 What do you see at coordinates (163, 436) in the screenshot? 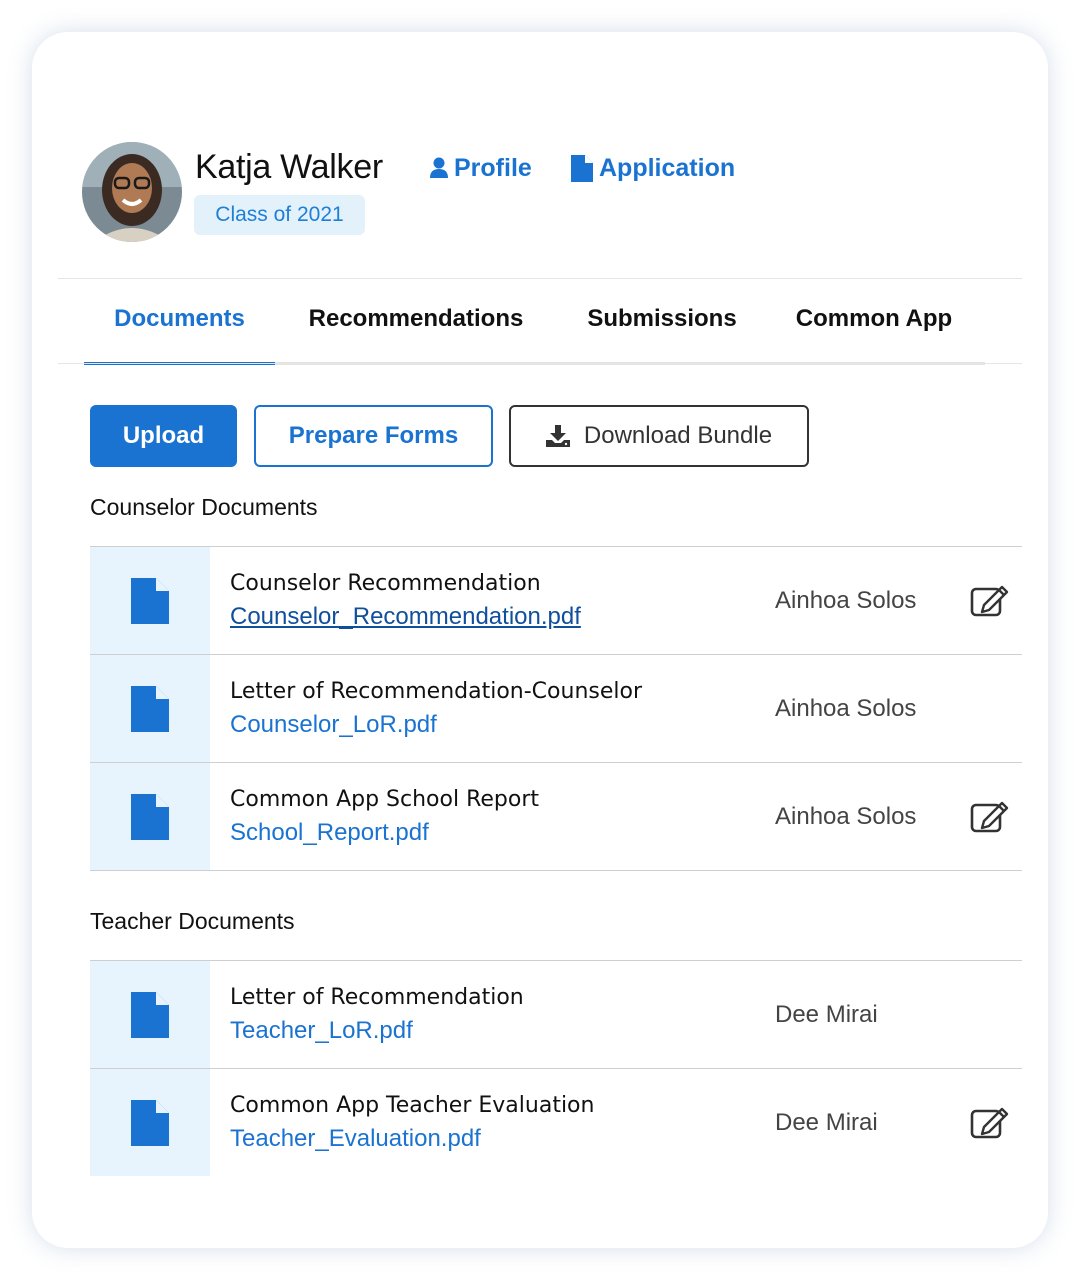
I see `upload-button: Upload` at bounding box center [163, 436].